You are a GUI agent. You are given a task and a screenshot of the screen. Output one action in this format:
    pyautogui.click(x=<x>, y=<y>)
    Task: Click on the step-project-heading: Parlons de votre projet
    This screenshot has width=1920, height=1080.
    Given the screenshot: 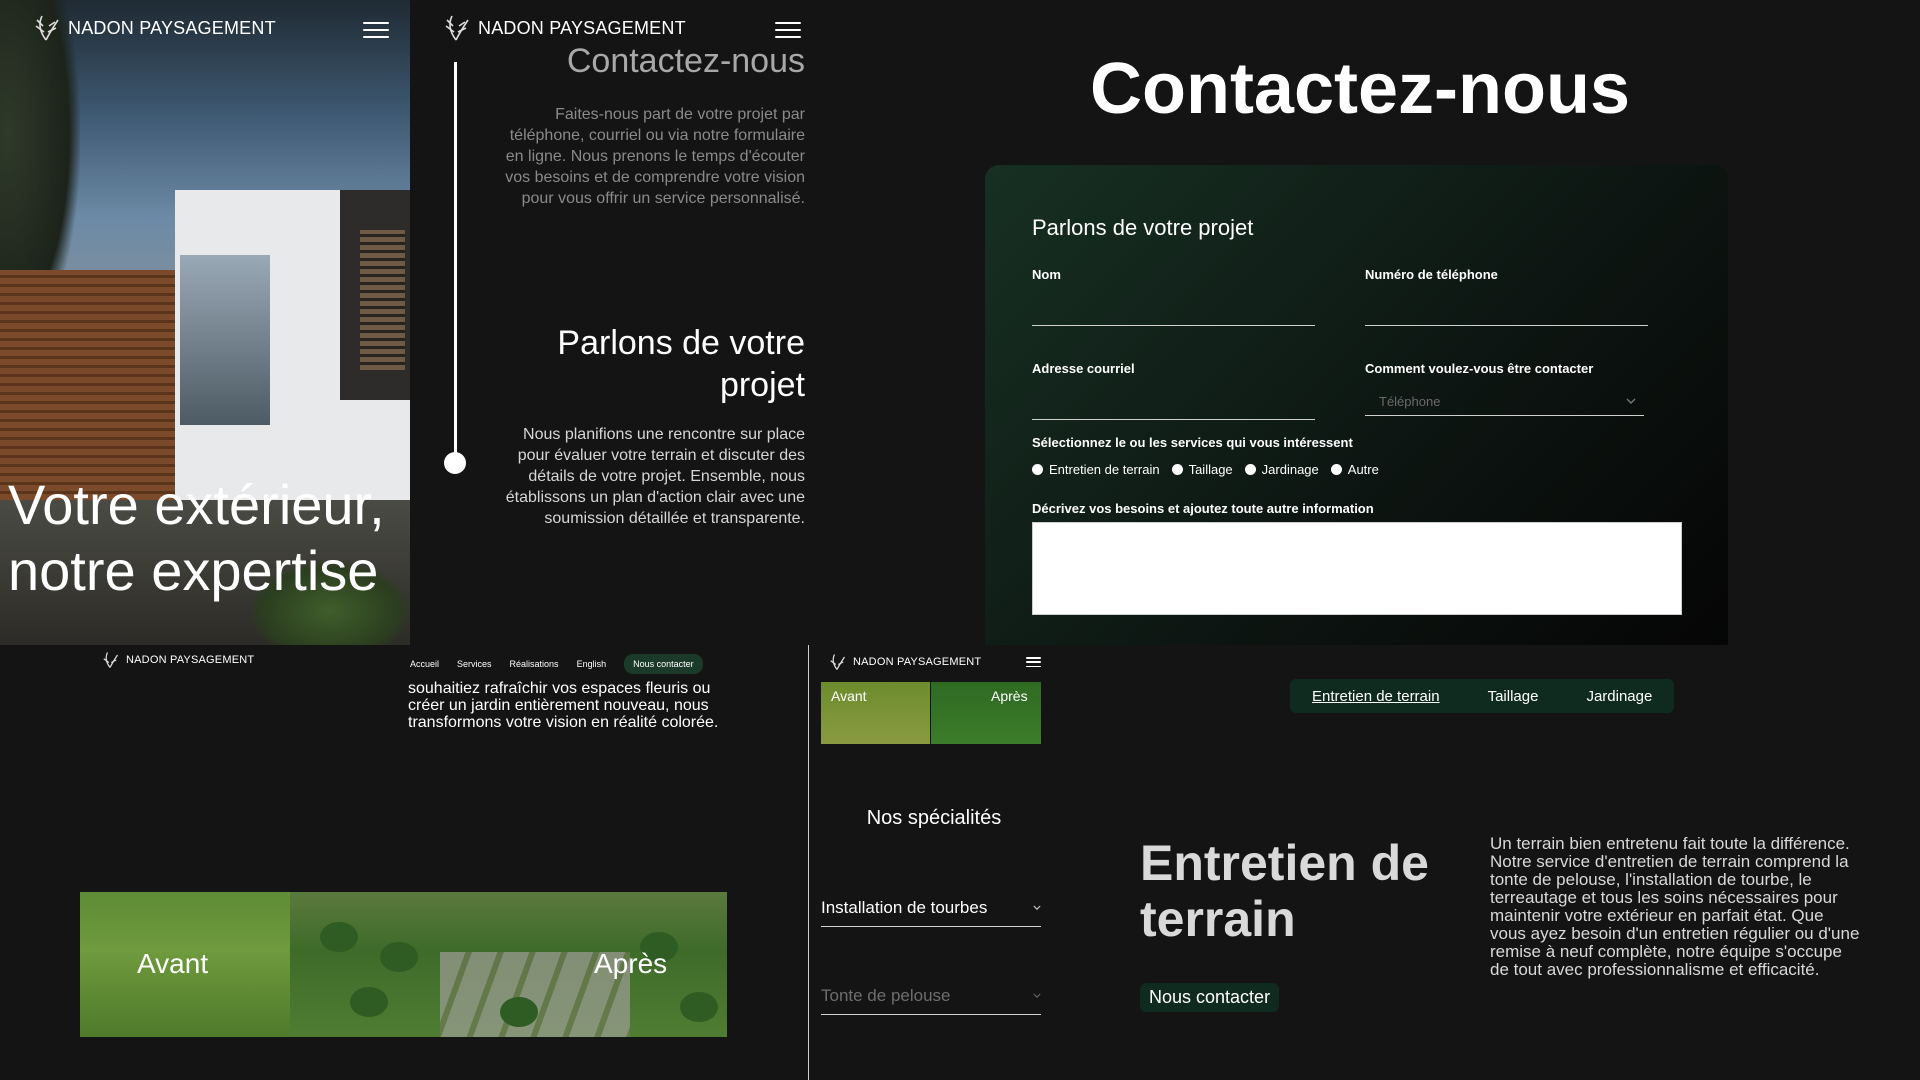 What is the action you would take?
    pyautogui.click(x=681, y=364)
    